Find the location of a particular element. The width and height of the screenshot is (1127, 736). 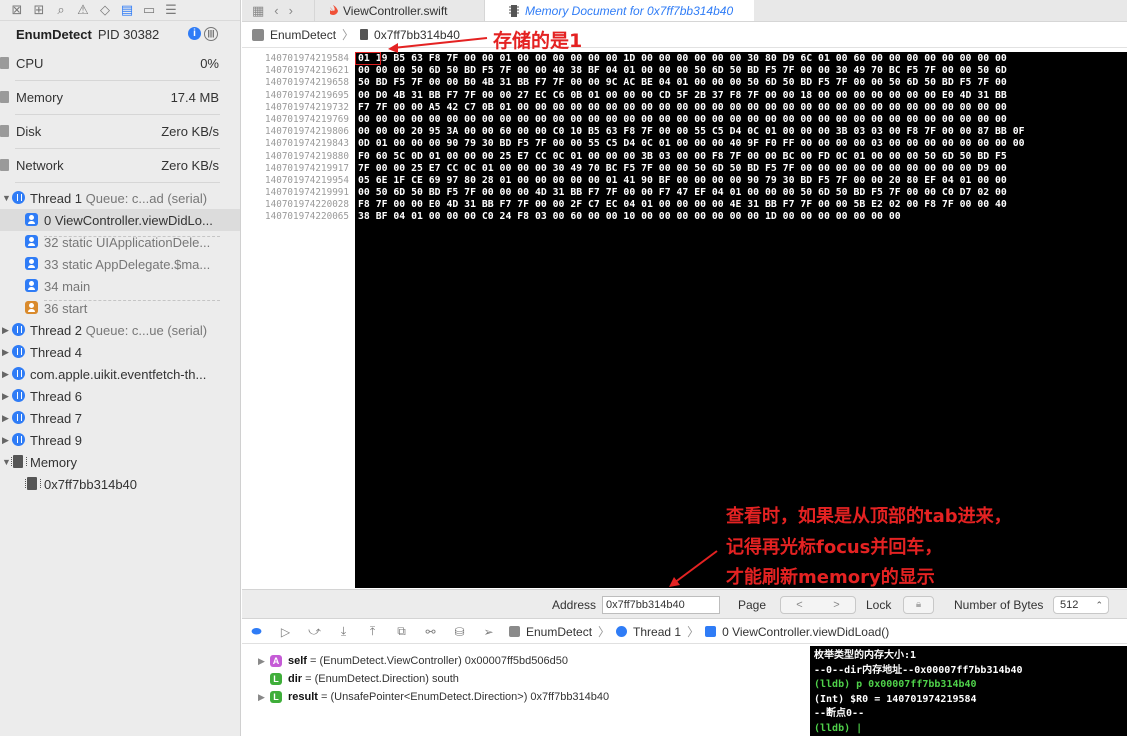

annotation-note-line: 才能刷新memory的显示 is located at coordinates (830, 577).